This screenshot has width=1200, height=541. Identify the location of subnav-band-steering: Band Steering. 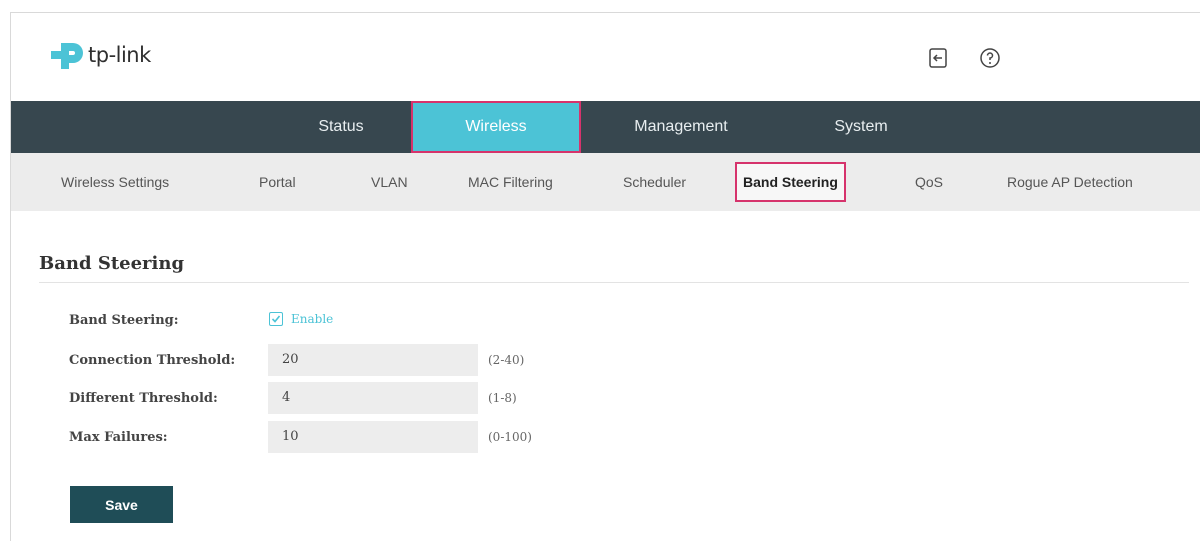
(790, 182).